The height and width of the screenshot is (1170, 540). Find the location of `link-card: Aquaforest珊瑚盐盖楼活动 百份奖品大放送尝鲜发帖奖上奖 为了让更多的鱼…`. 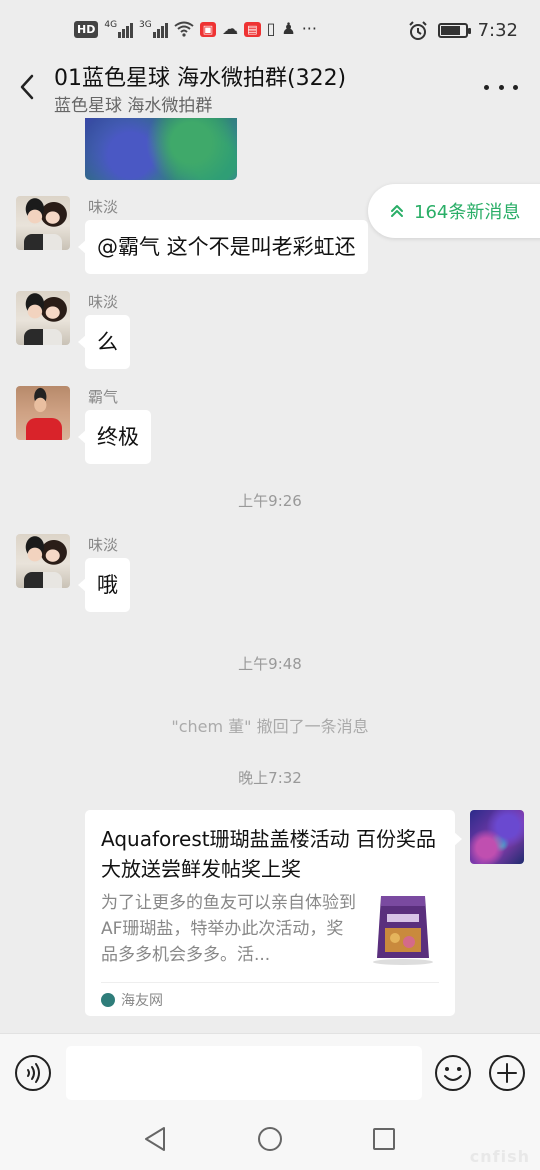

link-card: Aquaforest珊瑚盐盖楼活动 百份奖品大放送尝鲜发帖奖上奖 为了让更多的鱼… is located at coordinates (273, 913).